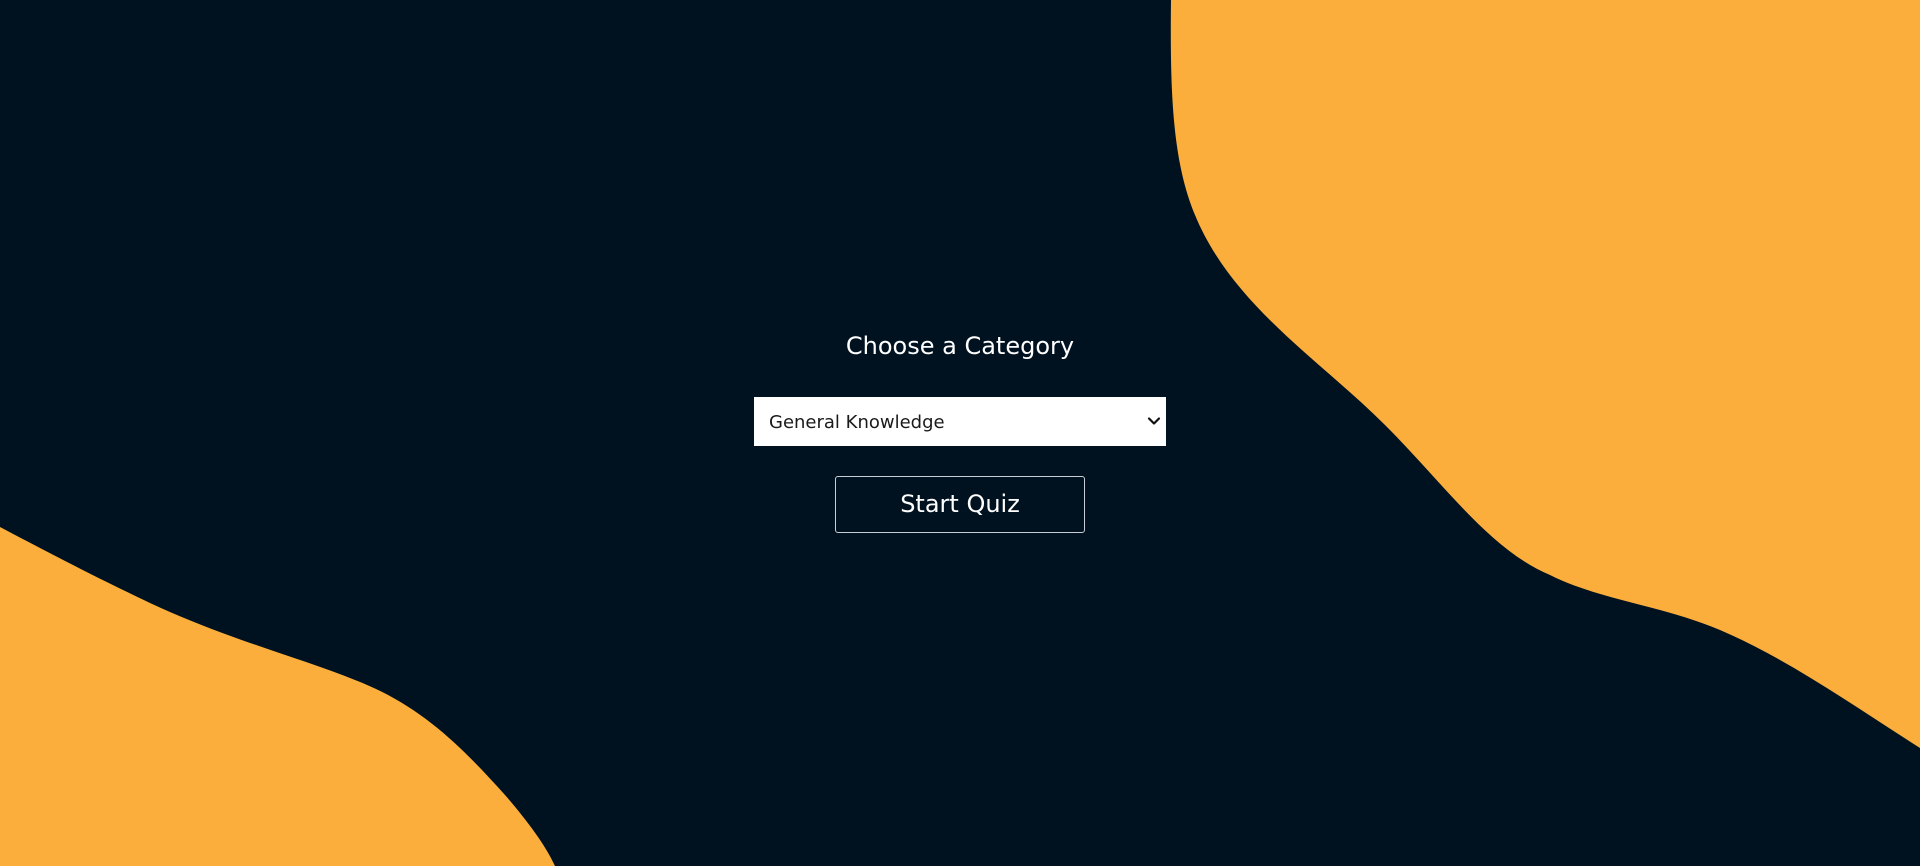 This screenshot has height=866, width=1920. Describe the element at coordinates (1154, 421) in the screenshot. I see `chevron-down-icon` at that location.